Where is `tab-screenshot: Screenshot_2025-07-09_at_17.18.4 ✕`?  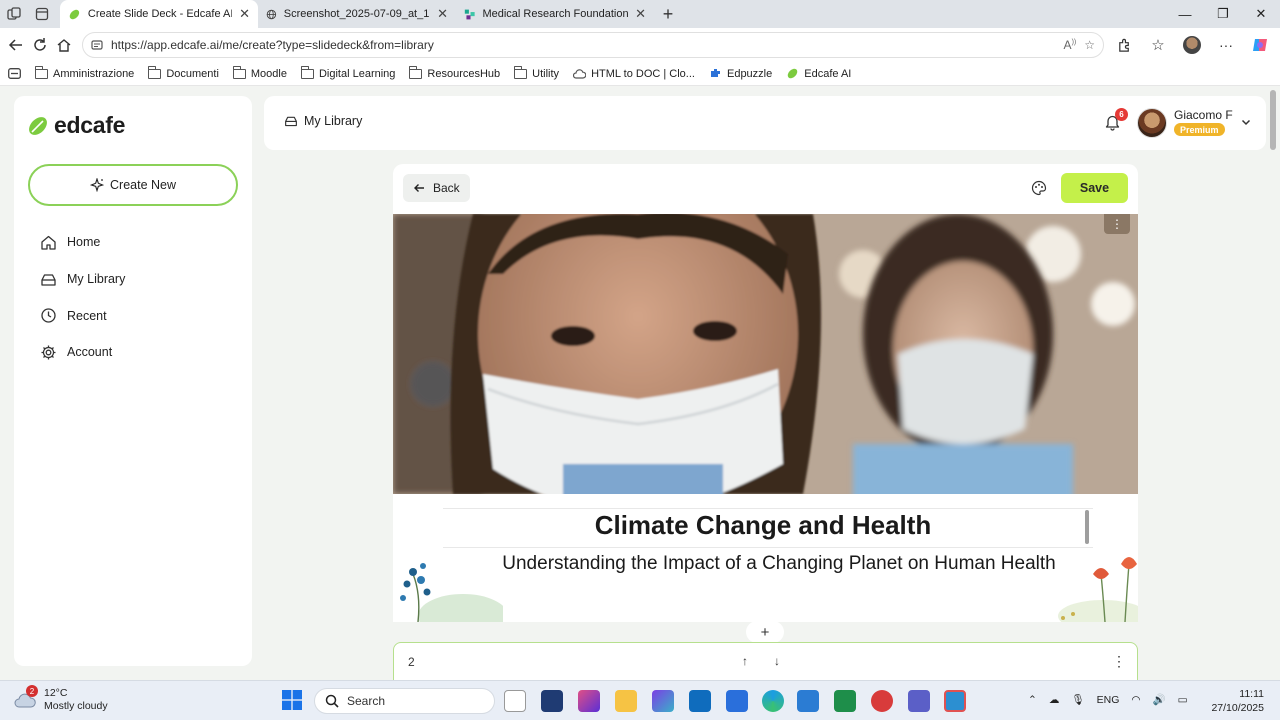
tab-screenshot: Screenshot_2025-07-09_at_17.18.4 ✕ is located at coordinates (357, 14).